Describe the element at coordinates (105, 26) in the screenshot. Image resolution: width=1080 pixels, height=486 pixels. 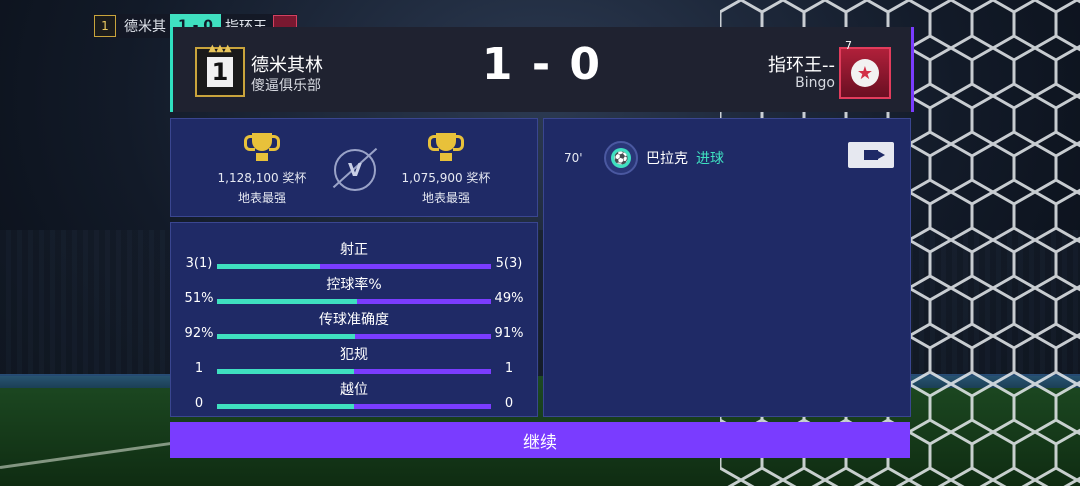
I see `home-crest-icon: 1` at that location.